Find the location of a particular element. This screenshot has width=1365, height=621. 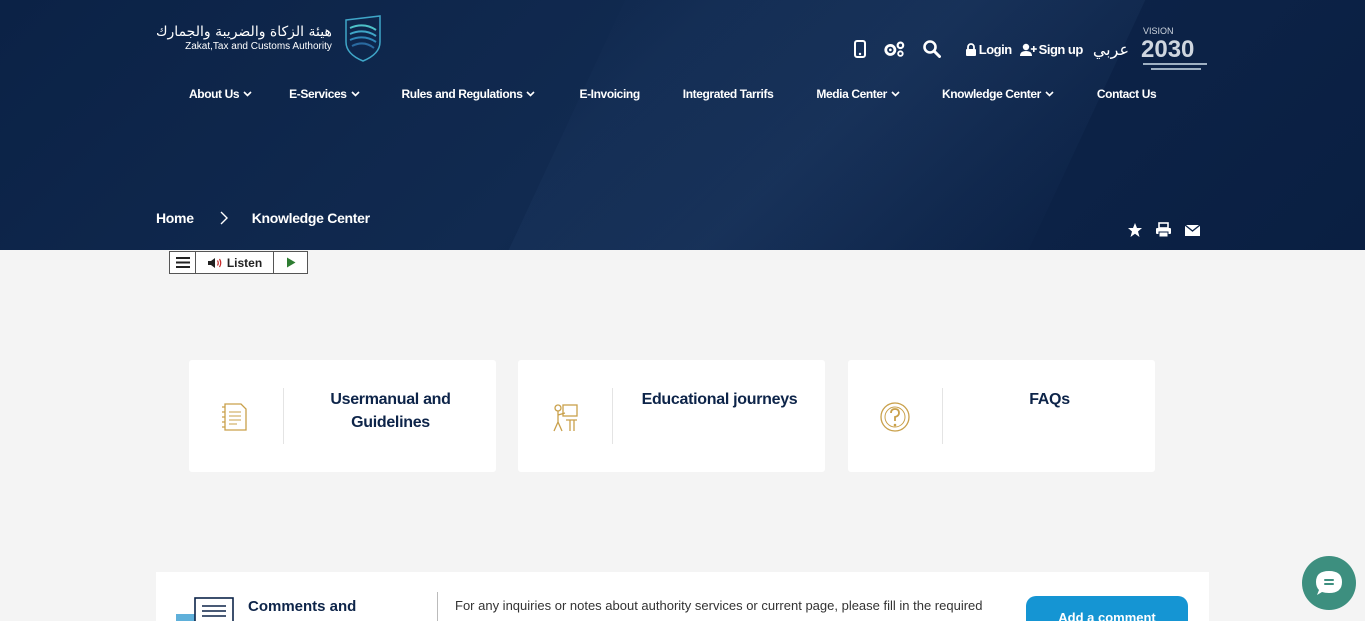

add-comment-button: Add a comment is located at coordinates (1107, 608).